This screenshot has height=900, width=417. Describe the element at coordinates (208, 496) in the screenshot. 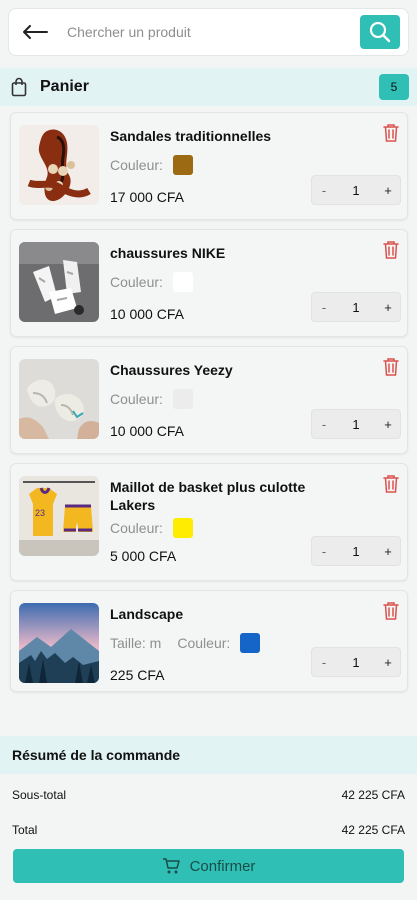

I see `product-name: Maillot de basket plus culotte Lakers` at that location.